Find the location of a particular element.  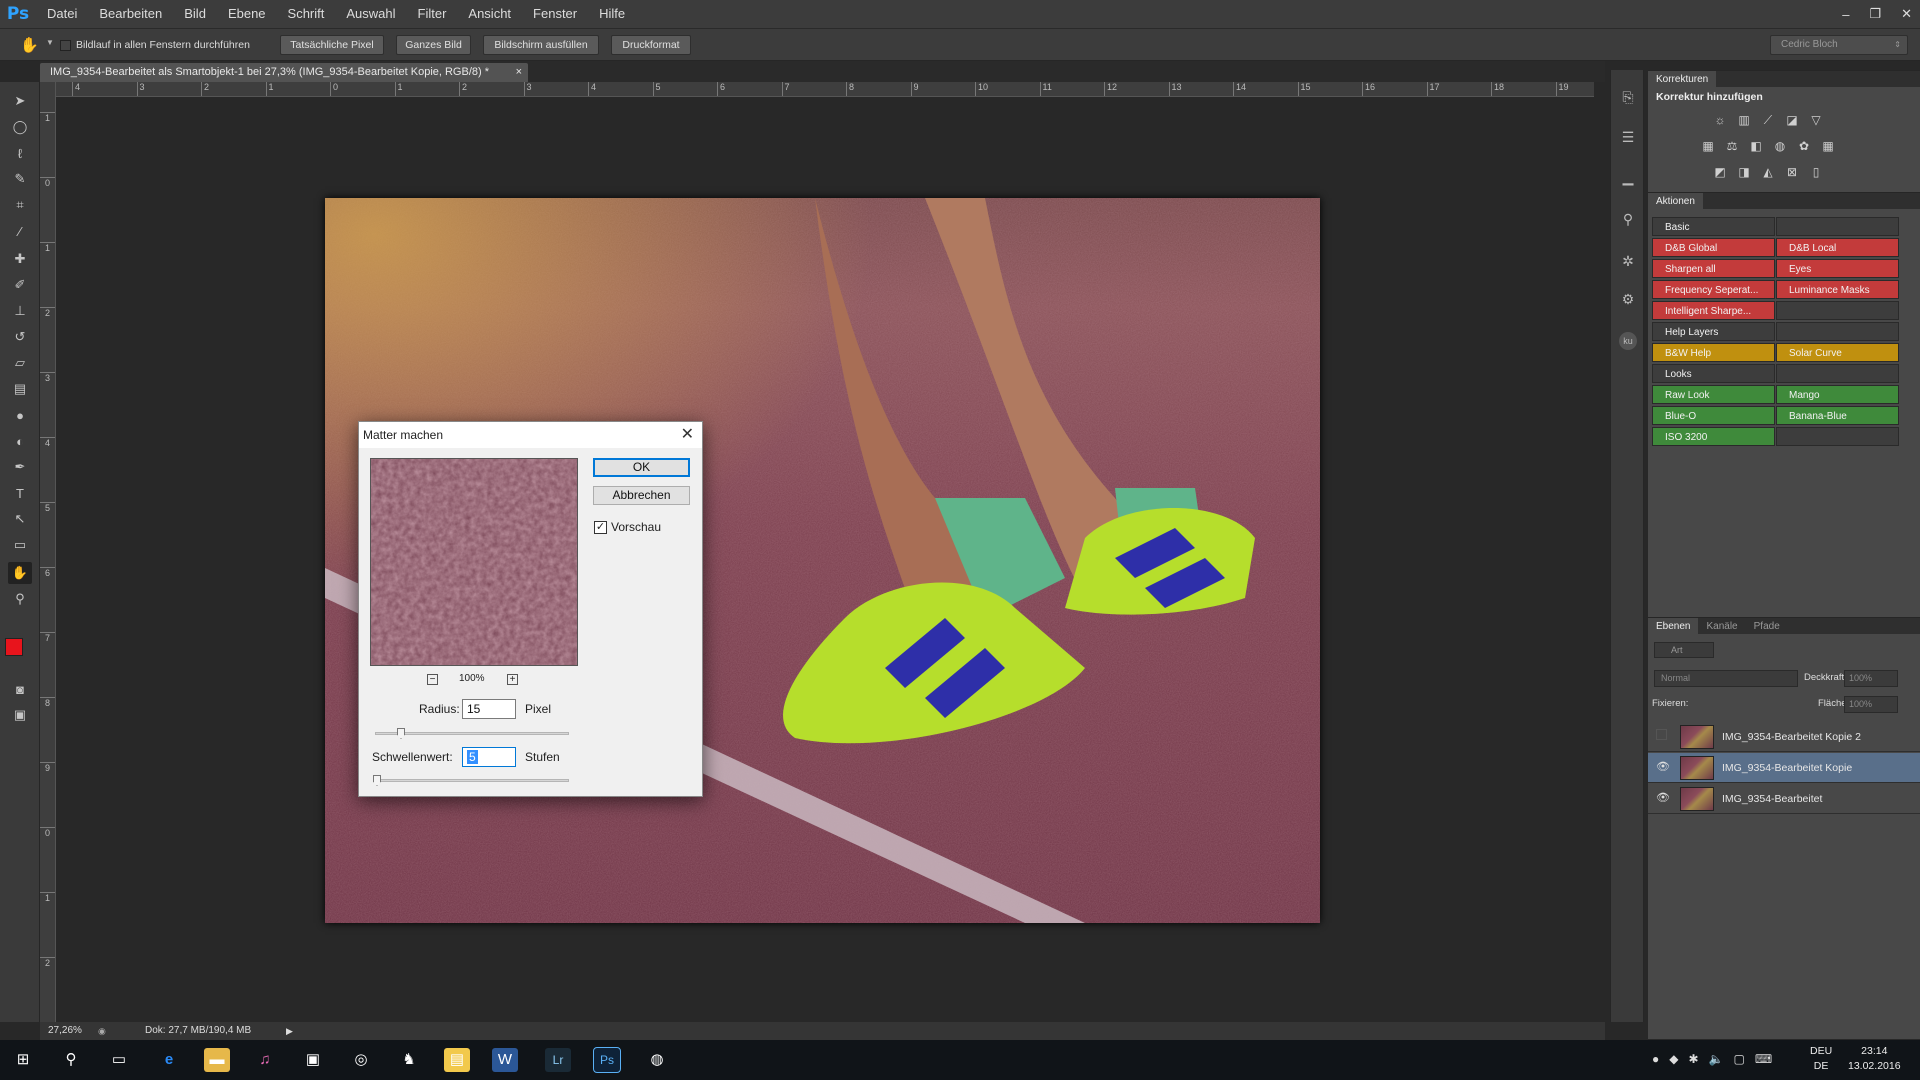

close-tab-icon: × is located at coordinates (519, 72).